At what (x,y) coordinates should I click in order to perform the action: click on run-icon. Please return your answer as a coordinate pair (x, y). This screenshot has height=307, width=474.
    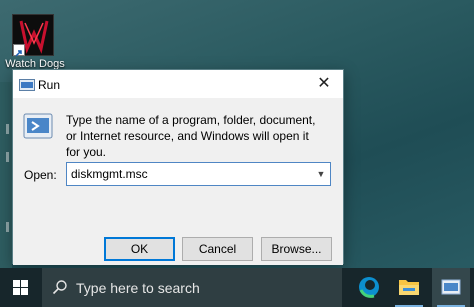
    Looking at the image, I should click on (451, 293).